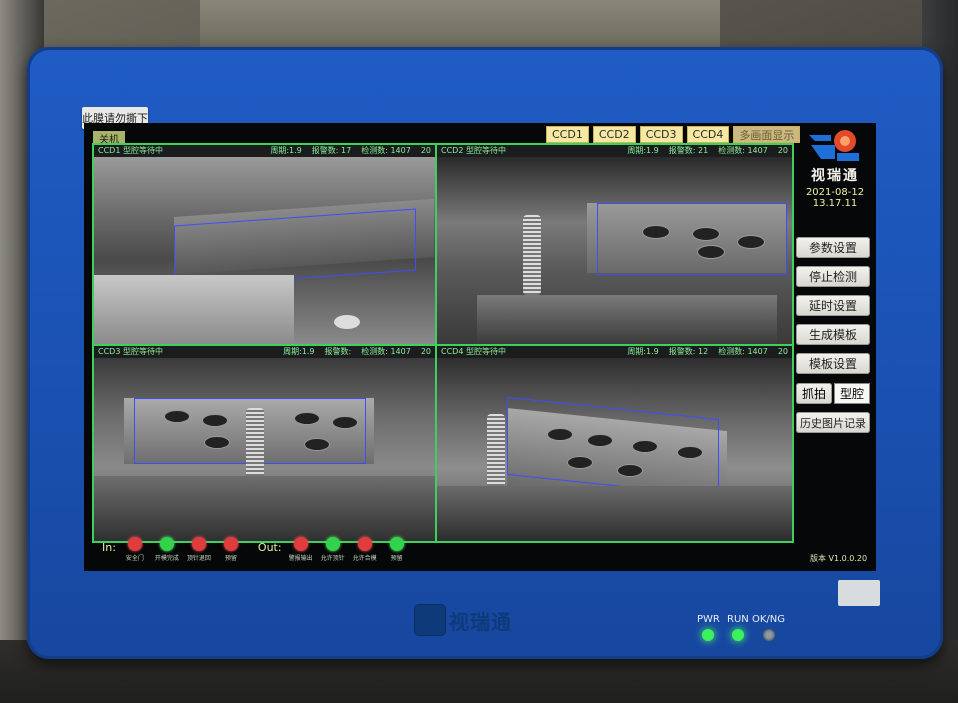  Describe the element at coordinates (614, 151) in the screenshot. I see `camera-header: CCD2 型腔等待中 周期:1.9 报警数: 21 检测数: 1407 20` at that location.